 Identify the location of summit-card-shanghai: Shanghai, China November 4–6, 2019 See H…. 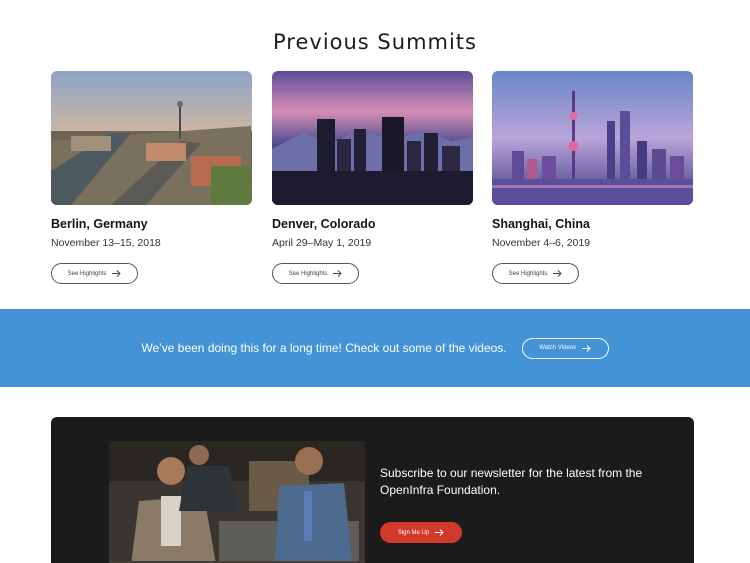
(592, 177).